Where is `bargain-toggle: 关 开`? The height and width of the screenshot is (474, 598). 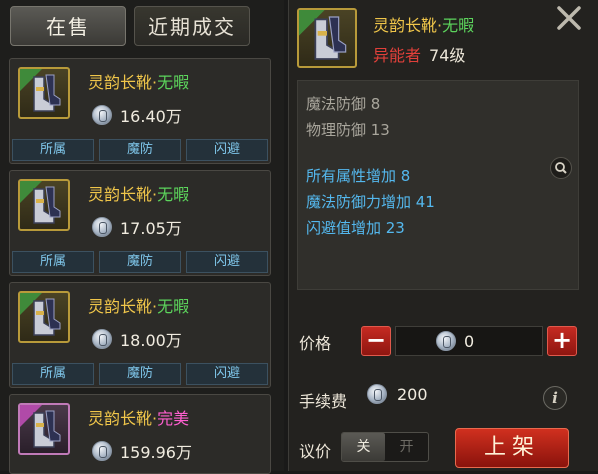
bargain-toggle: 关 开 is located at coordinates (385, 447).